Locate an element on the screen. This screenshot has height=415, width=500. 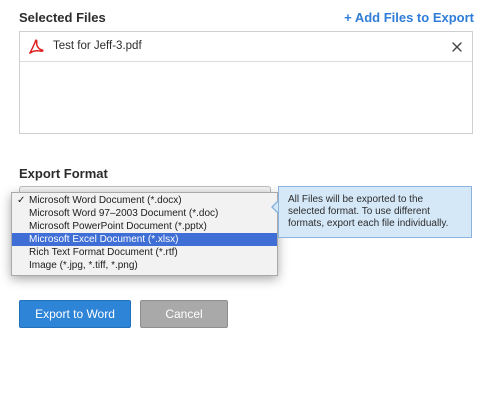
option-label: Microsoft Word 97–2003 Document (*.doc) is located at coordinates (124, 213).